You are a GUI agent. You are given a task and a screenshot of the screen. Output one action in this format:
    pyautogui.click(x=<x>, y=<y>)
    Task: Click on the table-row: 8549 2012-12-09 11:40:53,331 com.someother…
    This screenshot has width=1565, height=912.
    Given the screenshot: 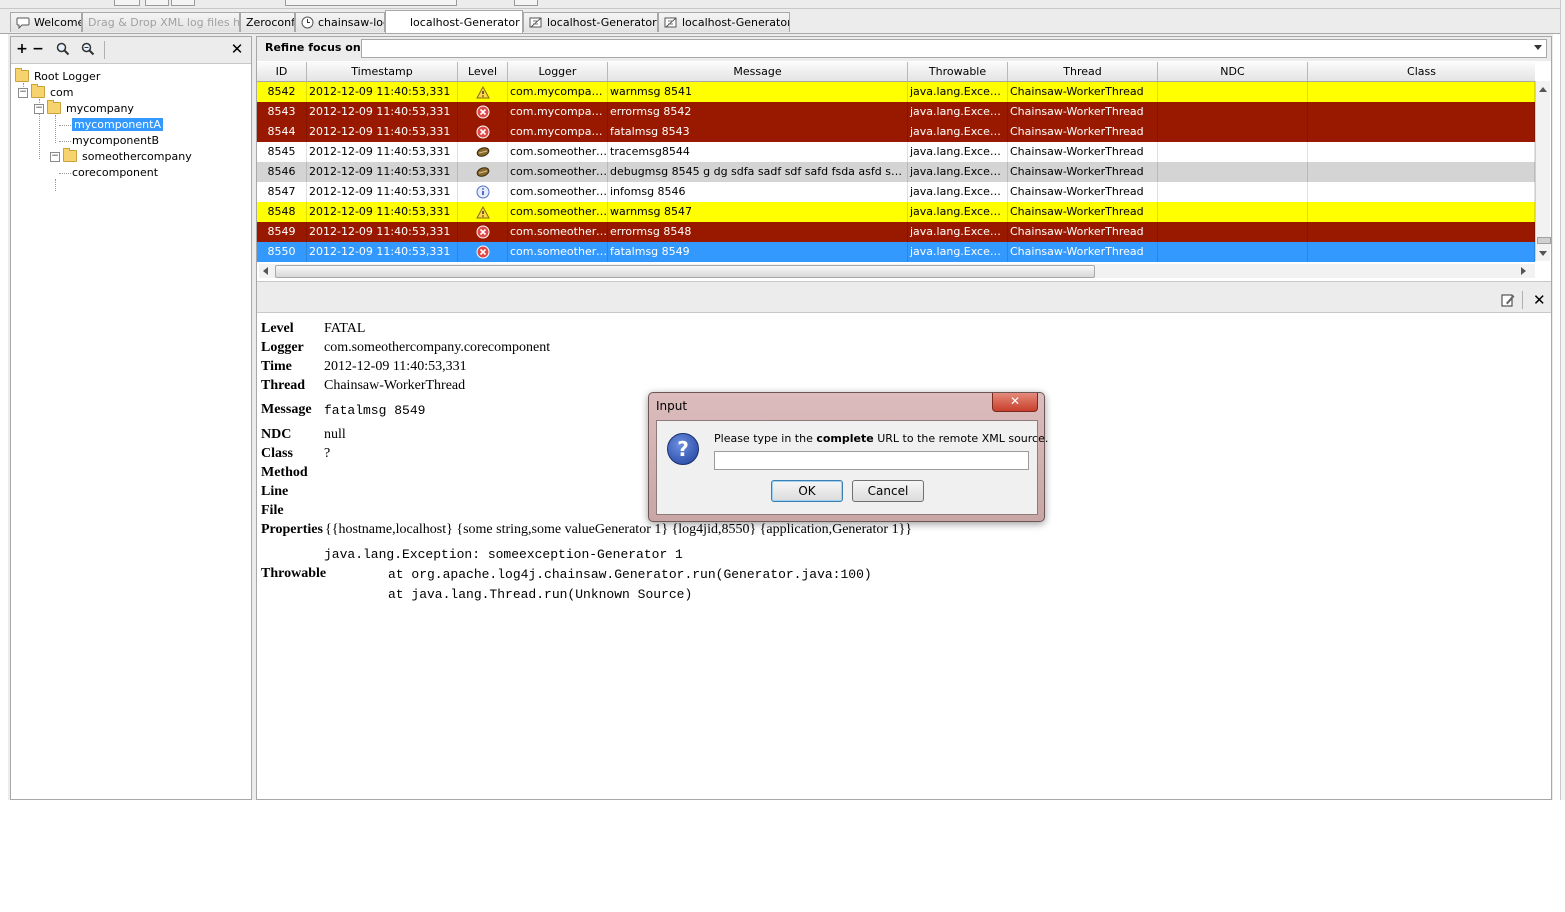 What is the action you would take?
    pyautogui.click(x=896, y=232)
    